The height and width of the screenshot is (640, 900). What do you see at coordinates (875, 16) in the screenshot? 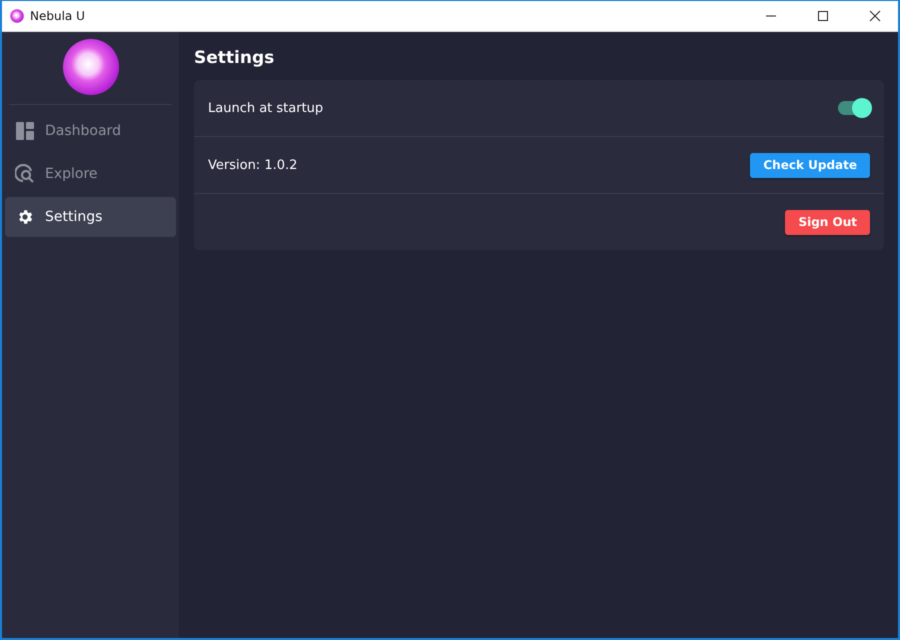
I see `close-icon` at bounding box center [875, 16].